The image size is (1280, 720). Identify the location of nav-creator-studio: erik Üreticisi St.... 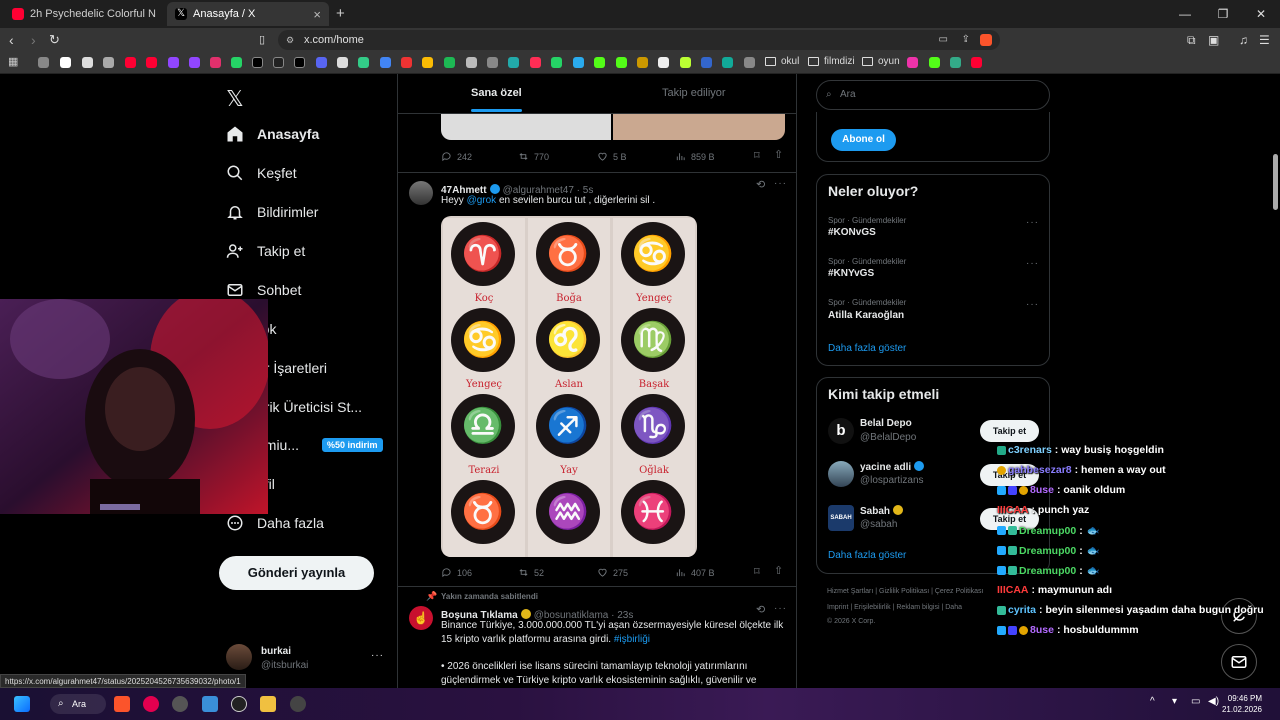
(309, 407).